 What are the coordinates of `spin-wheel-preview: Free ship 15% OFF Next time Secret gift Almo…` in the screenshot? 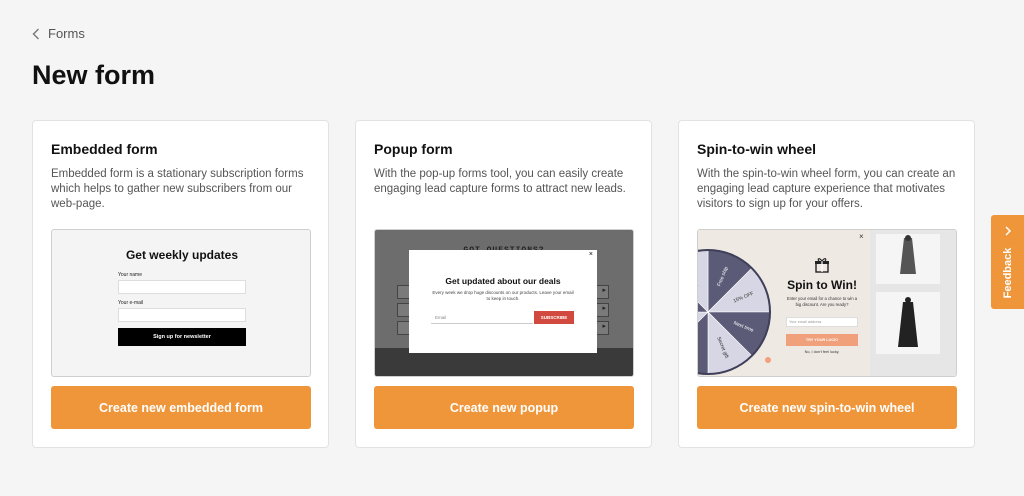 It's located at (827, 303).